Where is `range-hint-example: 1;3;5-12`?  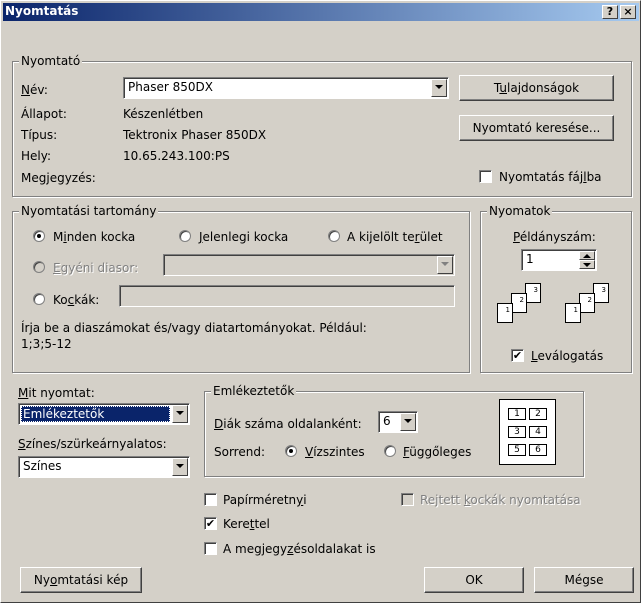 range-hint-example: 1;3;5-12 is located at coordinates (46, 344).